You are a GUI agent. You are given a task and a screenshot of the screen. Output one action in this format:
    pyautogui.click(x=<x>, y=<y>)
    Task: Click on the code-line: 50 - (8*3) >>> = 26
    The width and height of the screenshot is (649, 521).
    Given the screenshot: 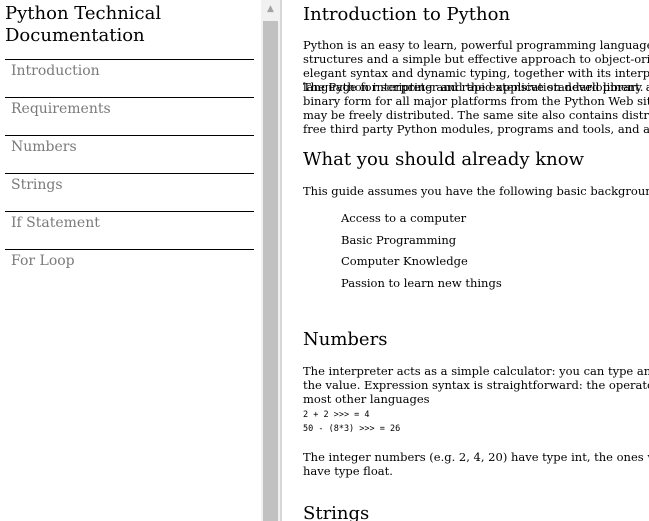 What is the action you would take?
    pyautogui.click(x=352, y=429)
    